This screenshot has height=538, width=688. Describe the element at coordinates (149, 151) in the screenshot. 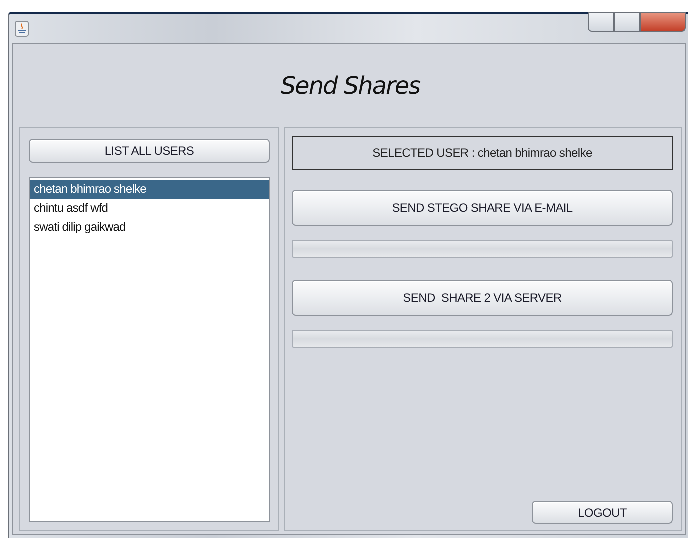

I see `list-all-users-button: LIST ALL USERS` at that location.